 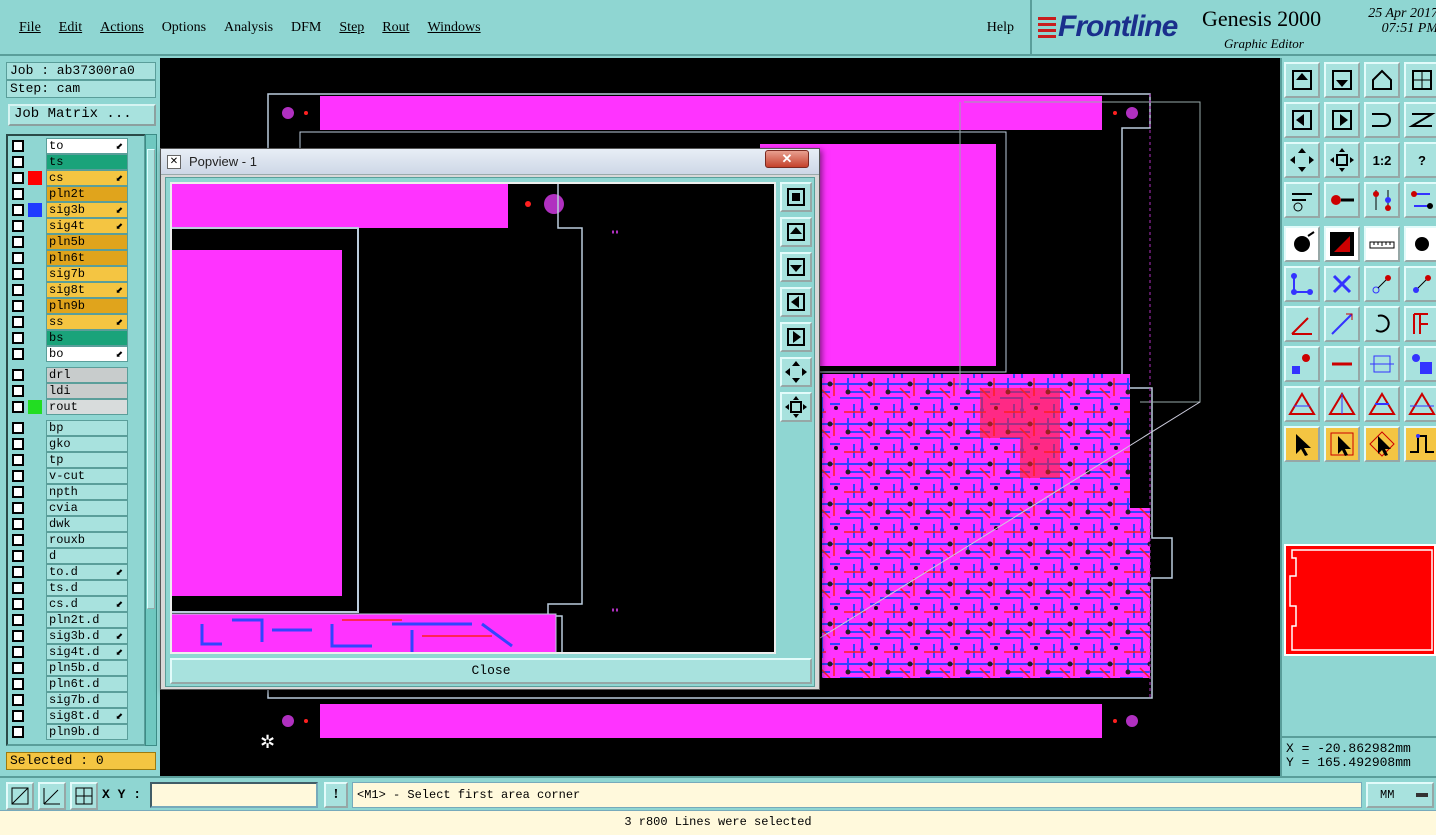 What do you see at coordinates (1302, 200) in the screenshot?
I see `tool-tools-button` at bounding box center [1302, 200].